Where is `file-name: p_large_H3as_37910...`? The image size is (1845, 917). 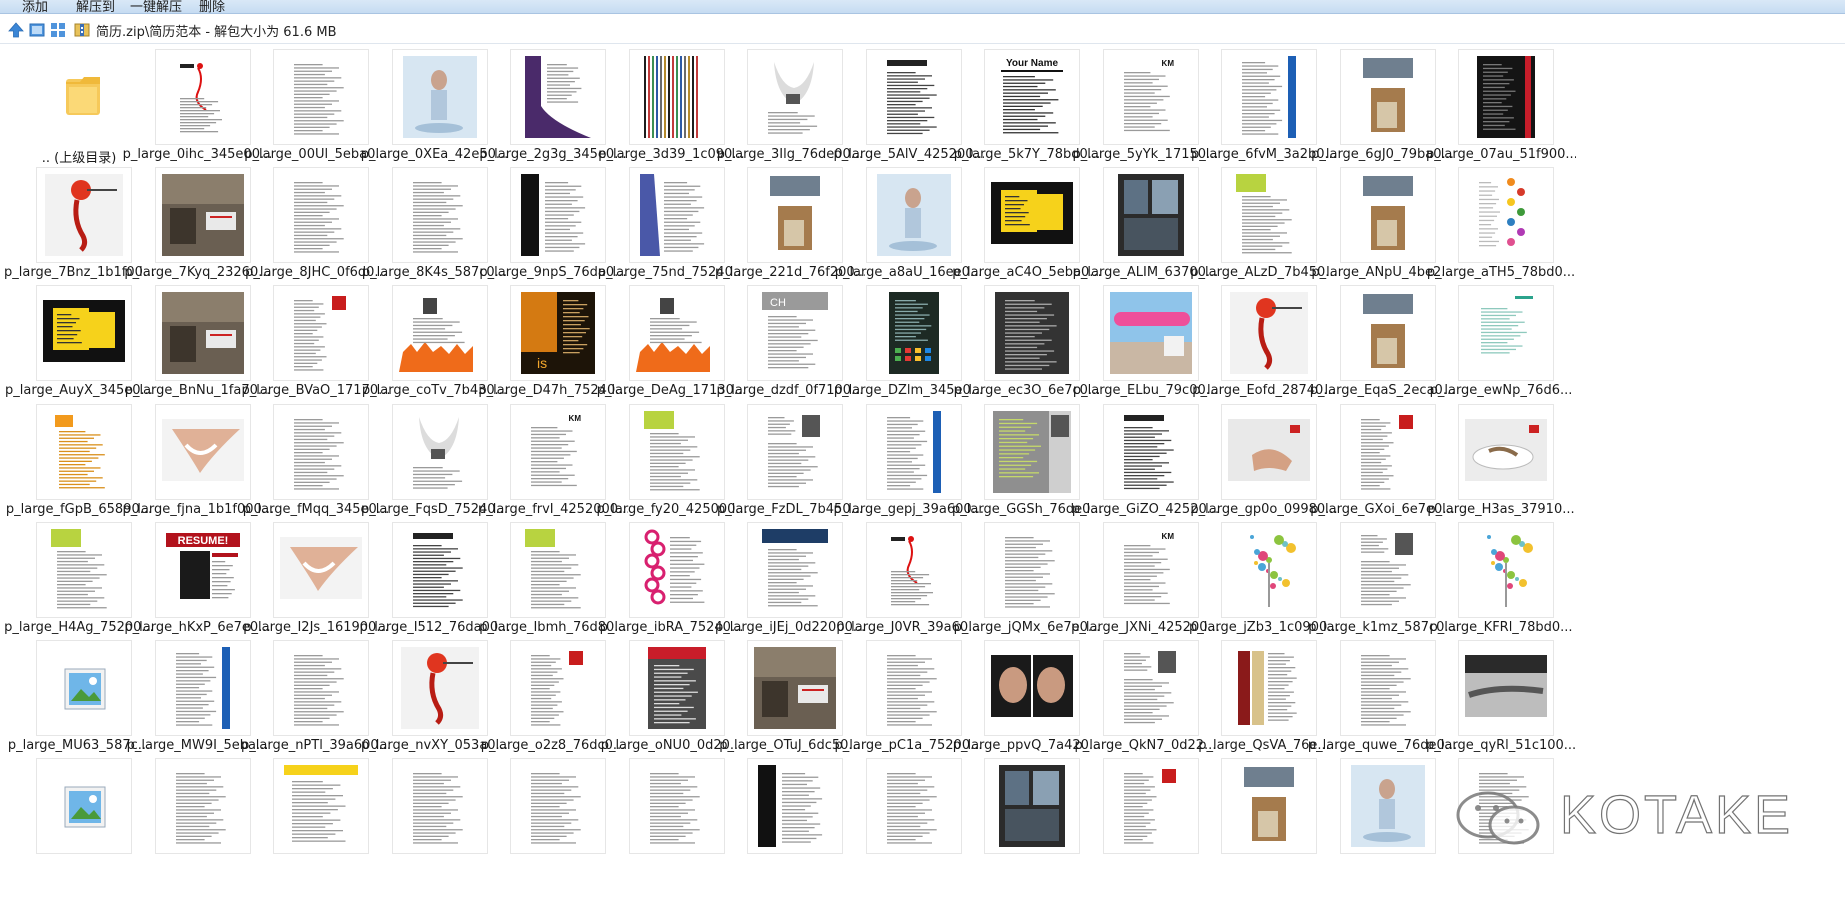 file-name: p_large_H3as_37910... is located at coordinates (1501, 509).